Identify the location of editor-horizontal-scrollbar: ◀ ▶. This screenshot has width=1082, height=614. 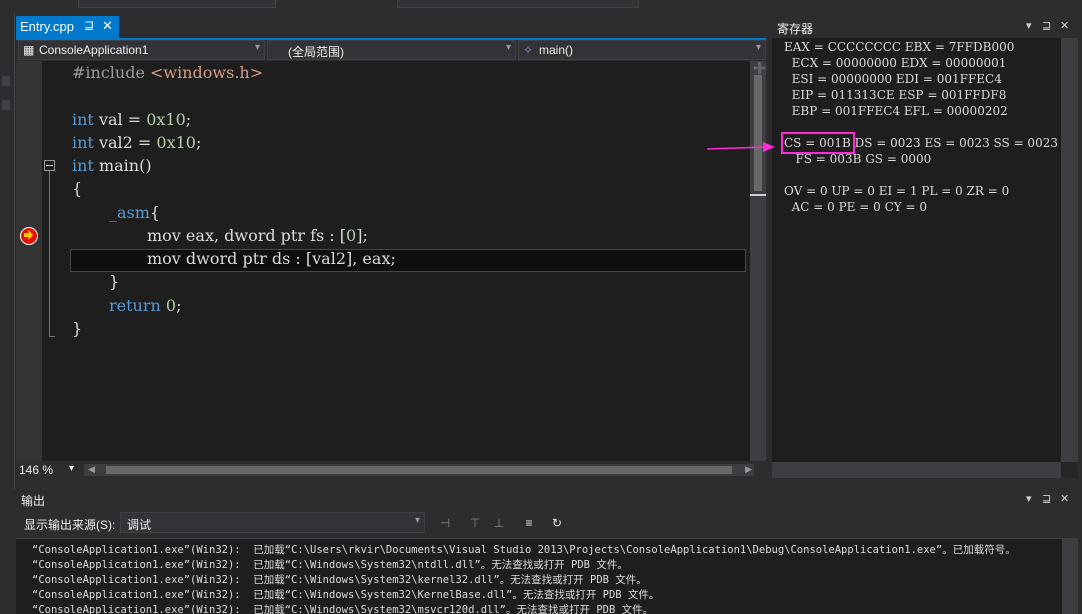
(419, 470).